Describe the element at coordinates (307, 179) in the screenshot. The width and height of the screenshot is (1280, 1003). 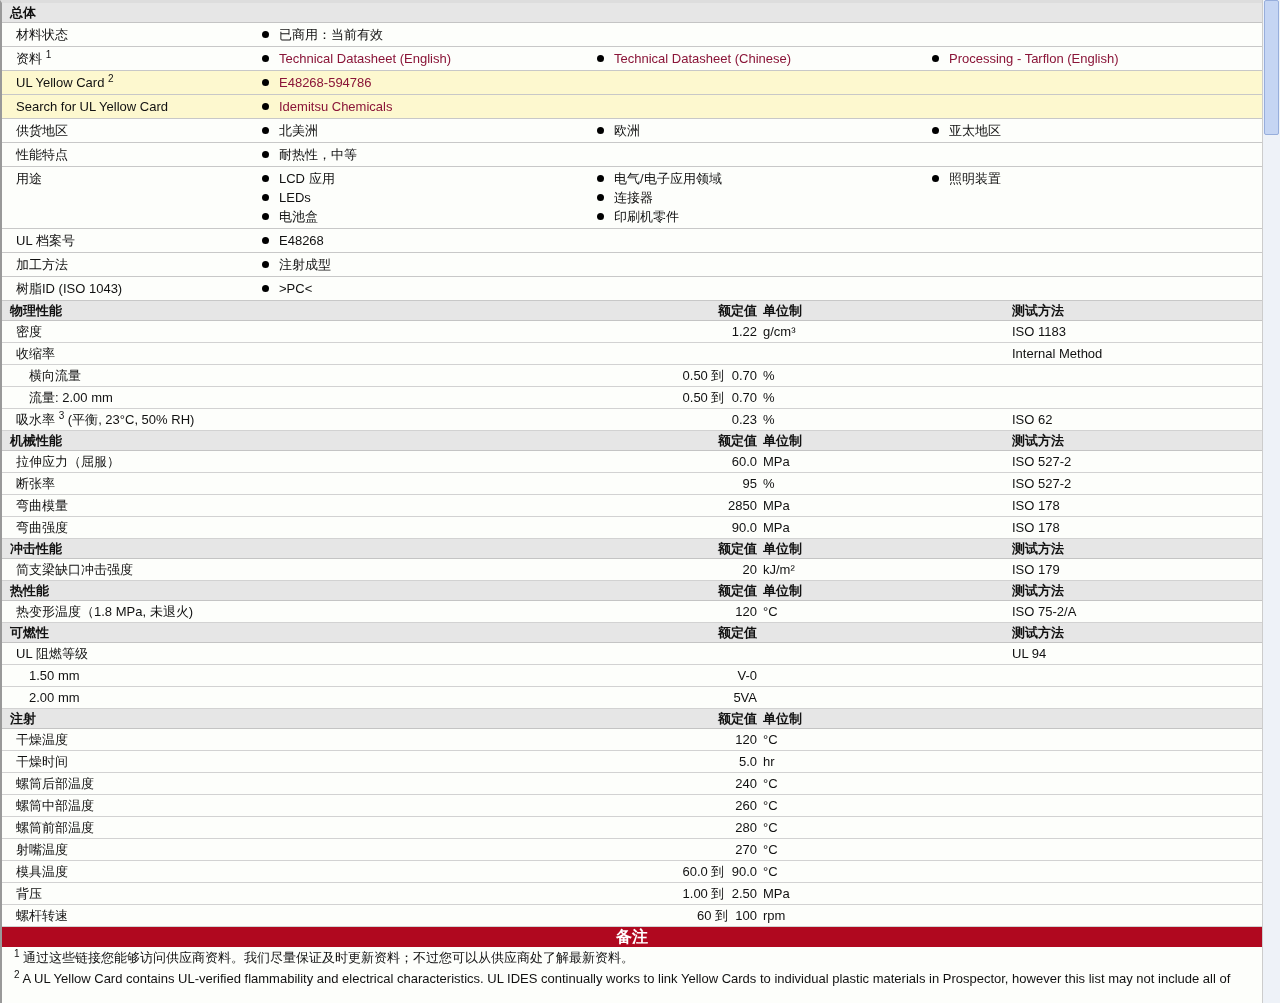
I see `item-text: LCD 应用` at that location.